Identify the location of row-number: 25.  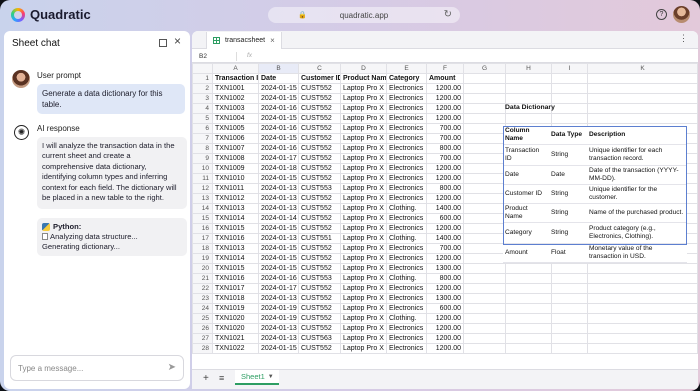
(202, 318).